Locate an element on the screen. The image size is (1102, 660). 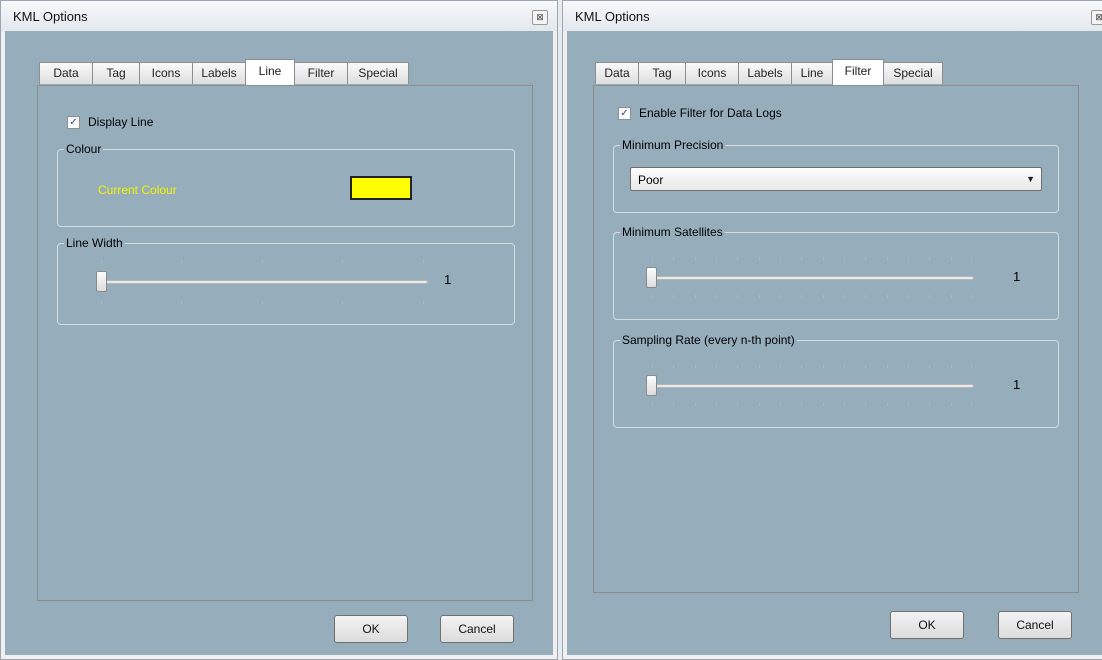
enable-filter-checkbox: ✓ Enable Filter for Data Logs is located at coordinates (700, 113).